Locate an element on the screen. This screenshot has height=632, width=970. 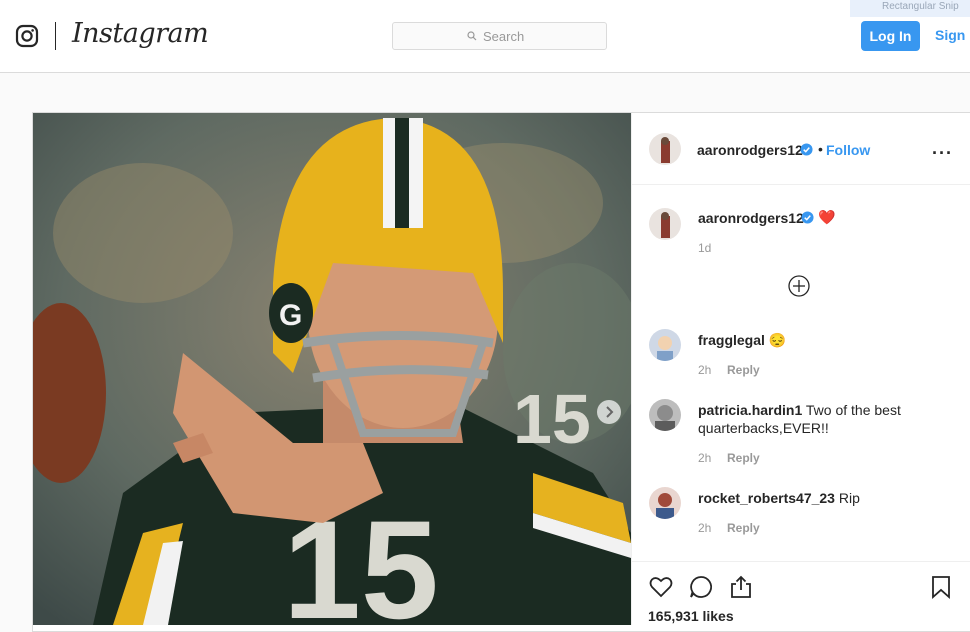
bookmark-icon is located at coordinates (941, 587).